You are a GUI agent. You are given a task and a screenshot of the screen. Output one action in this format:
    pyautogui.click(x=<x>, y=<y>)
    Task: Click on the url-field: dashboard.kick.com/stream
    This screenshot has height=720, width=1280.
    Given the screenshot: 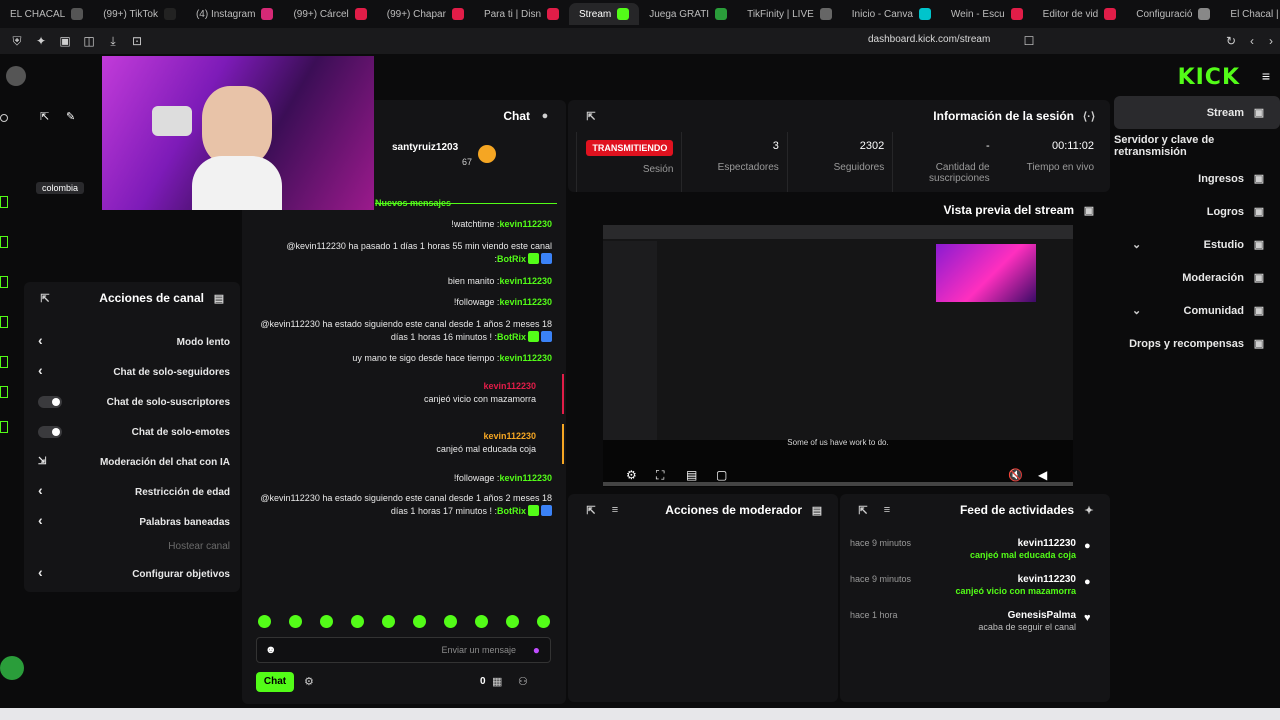 What is the action you would take?
    pyautogui.click(x=929, y=39)
    